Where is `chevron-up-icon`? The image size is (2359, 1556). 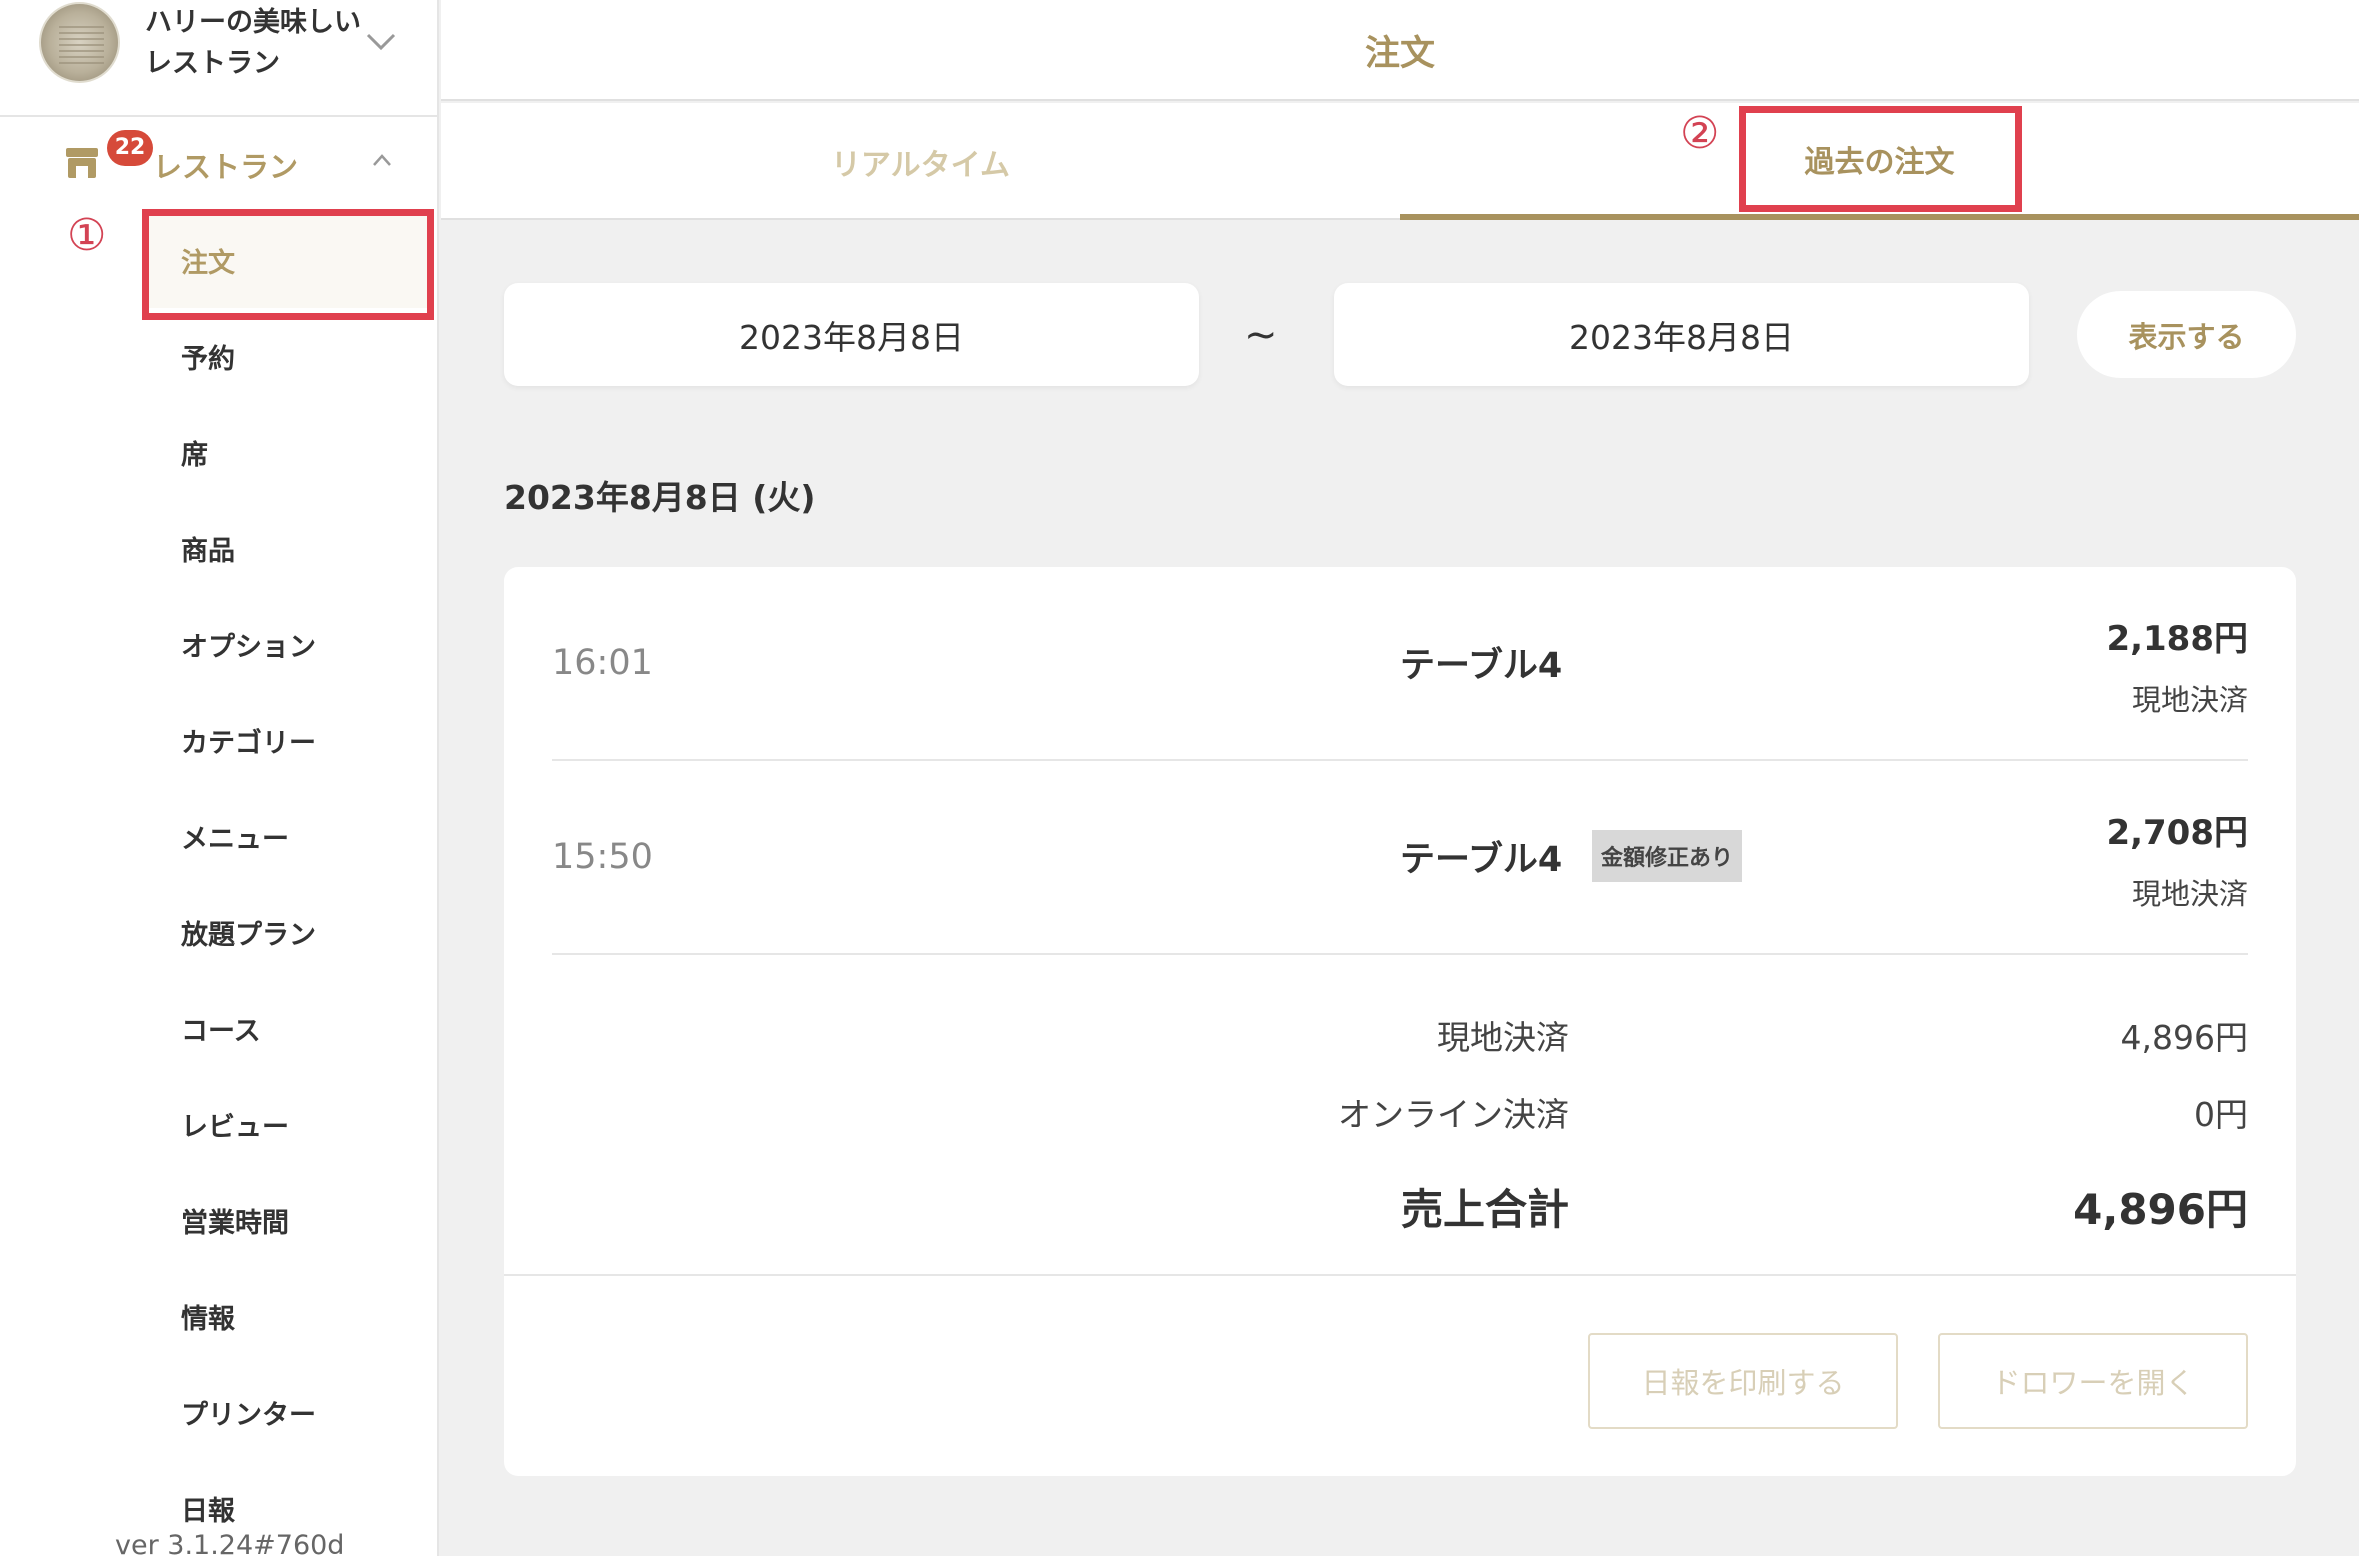 chevron-up-icon is located at coordinates (382, 160).